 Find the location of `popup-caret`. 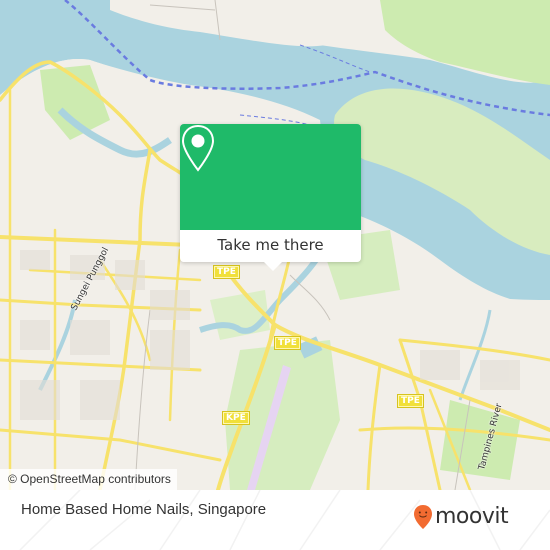

popup-caret is located at coordinates (273, 266).